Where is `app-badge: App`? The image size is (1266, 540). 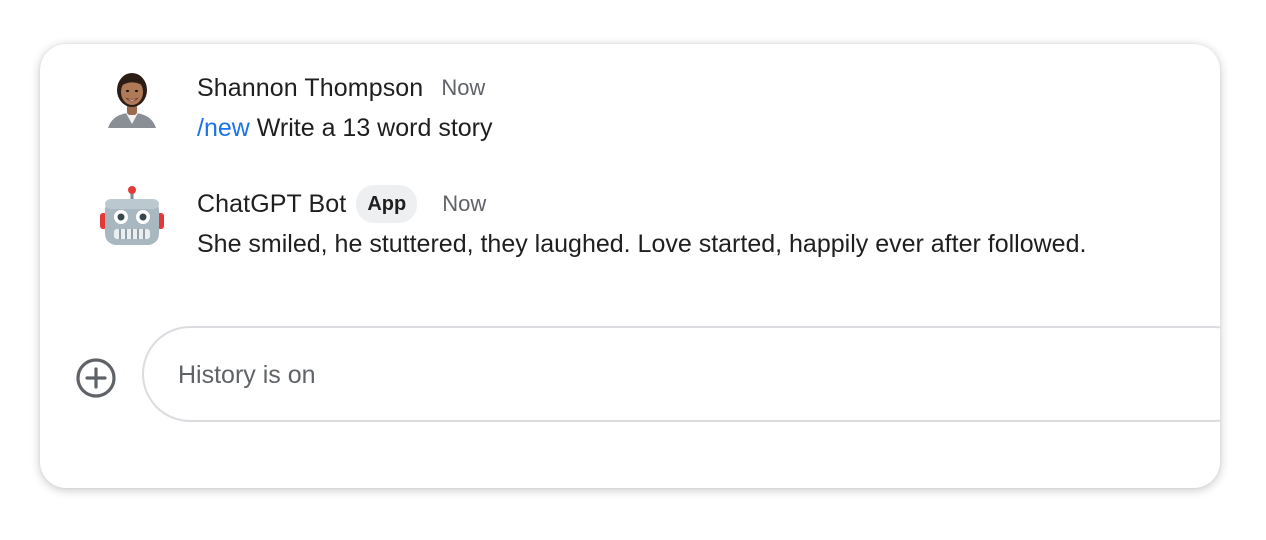
app-badge: App is located at coordinates (387, 204).